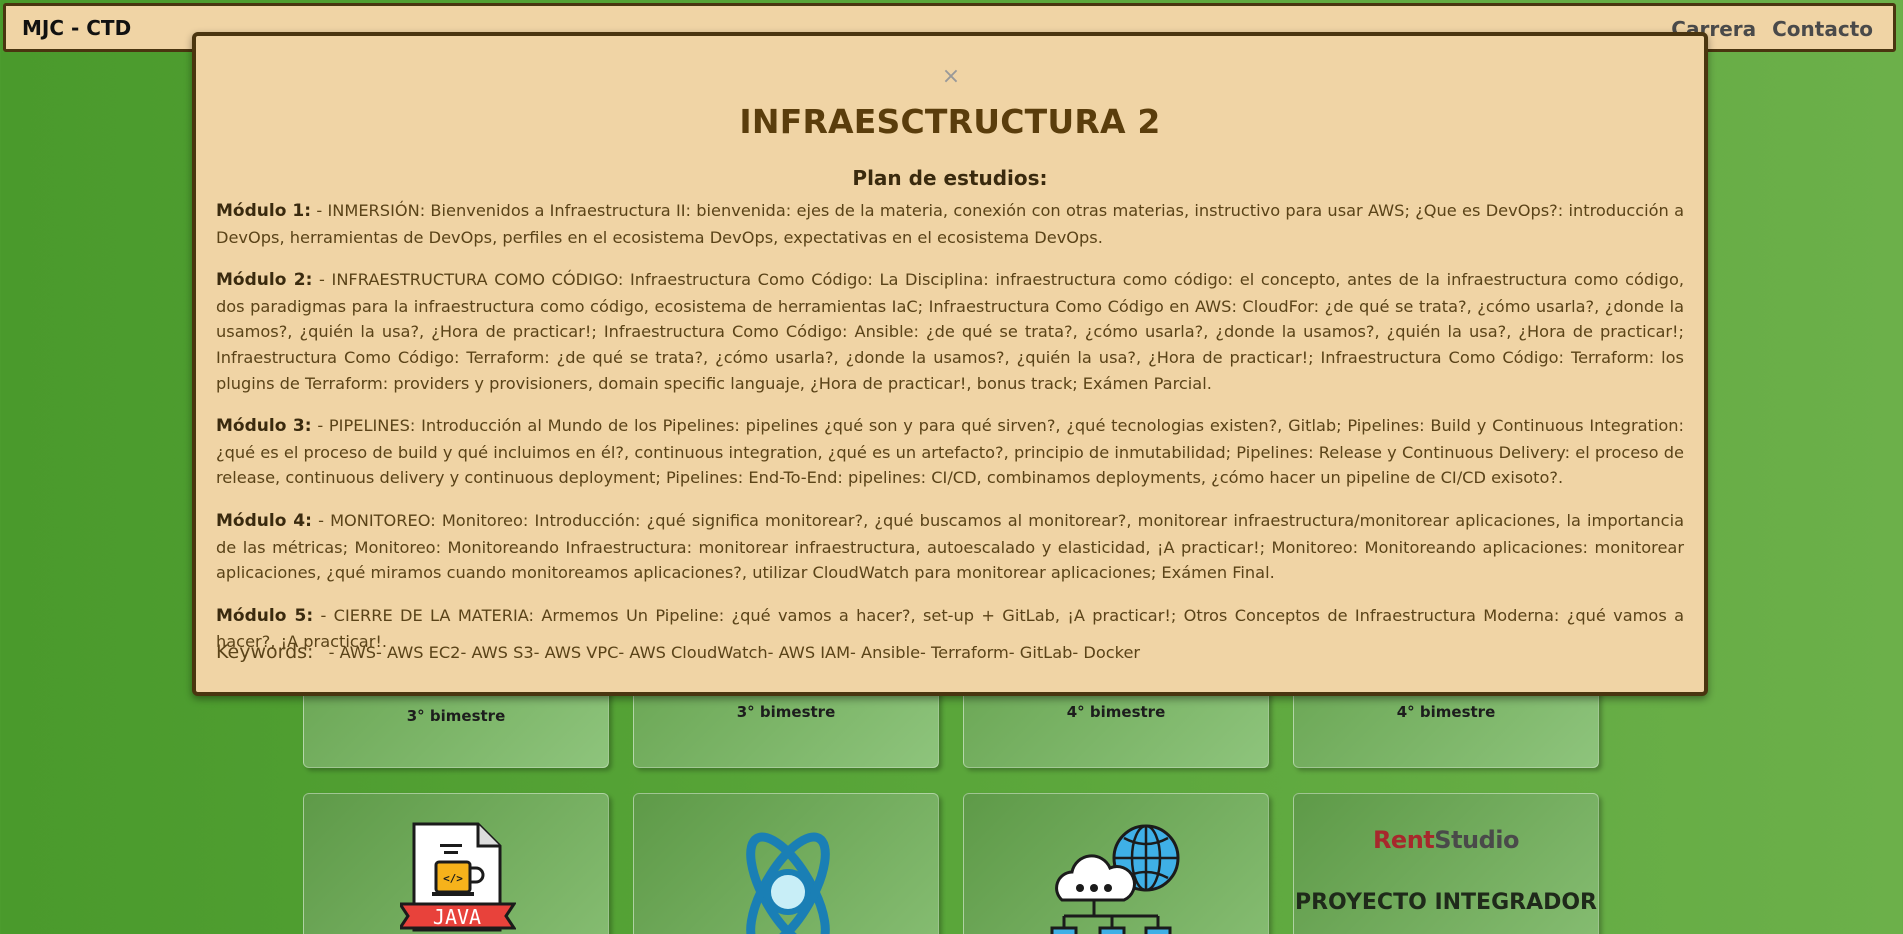 The width and height of the screenshot is (1903, 934). Describe the element at coordinates (264, 211) in the screenshot. I see `module-label: Módulo 1:` at that location.